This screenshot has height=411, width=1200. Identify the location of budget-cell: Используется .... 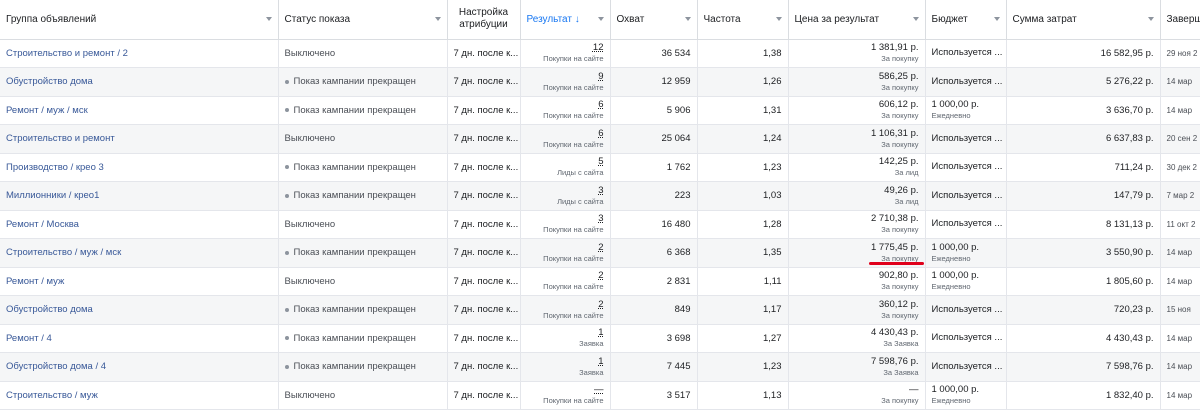
(966, 367).